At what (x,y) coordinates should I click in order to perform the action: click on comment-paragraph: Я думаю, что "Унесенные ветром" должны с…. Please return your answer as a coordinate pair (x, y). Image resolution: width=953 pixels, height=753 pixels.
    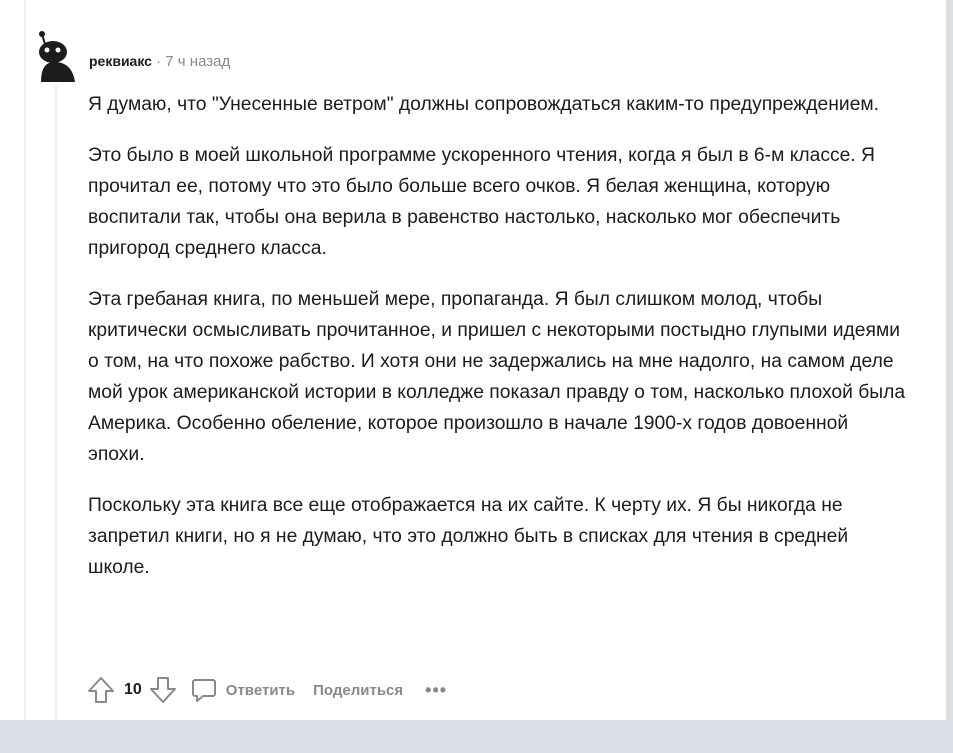
    Looking at the image, I should click on (484, 104).